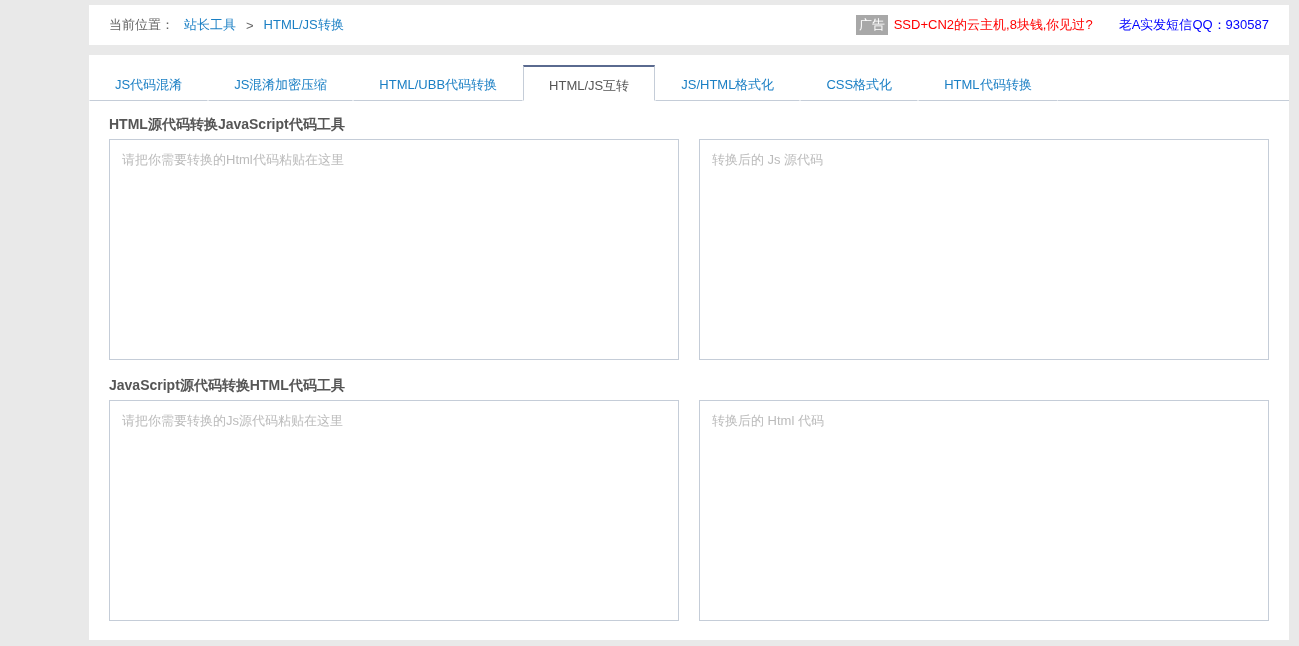 The height and width of the screenshot is (646, 1299). Describe the element at coordinates (871, 25) in the screenshot. I see `ad-badge: 广告` at that location.